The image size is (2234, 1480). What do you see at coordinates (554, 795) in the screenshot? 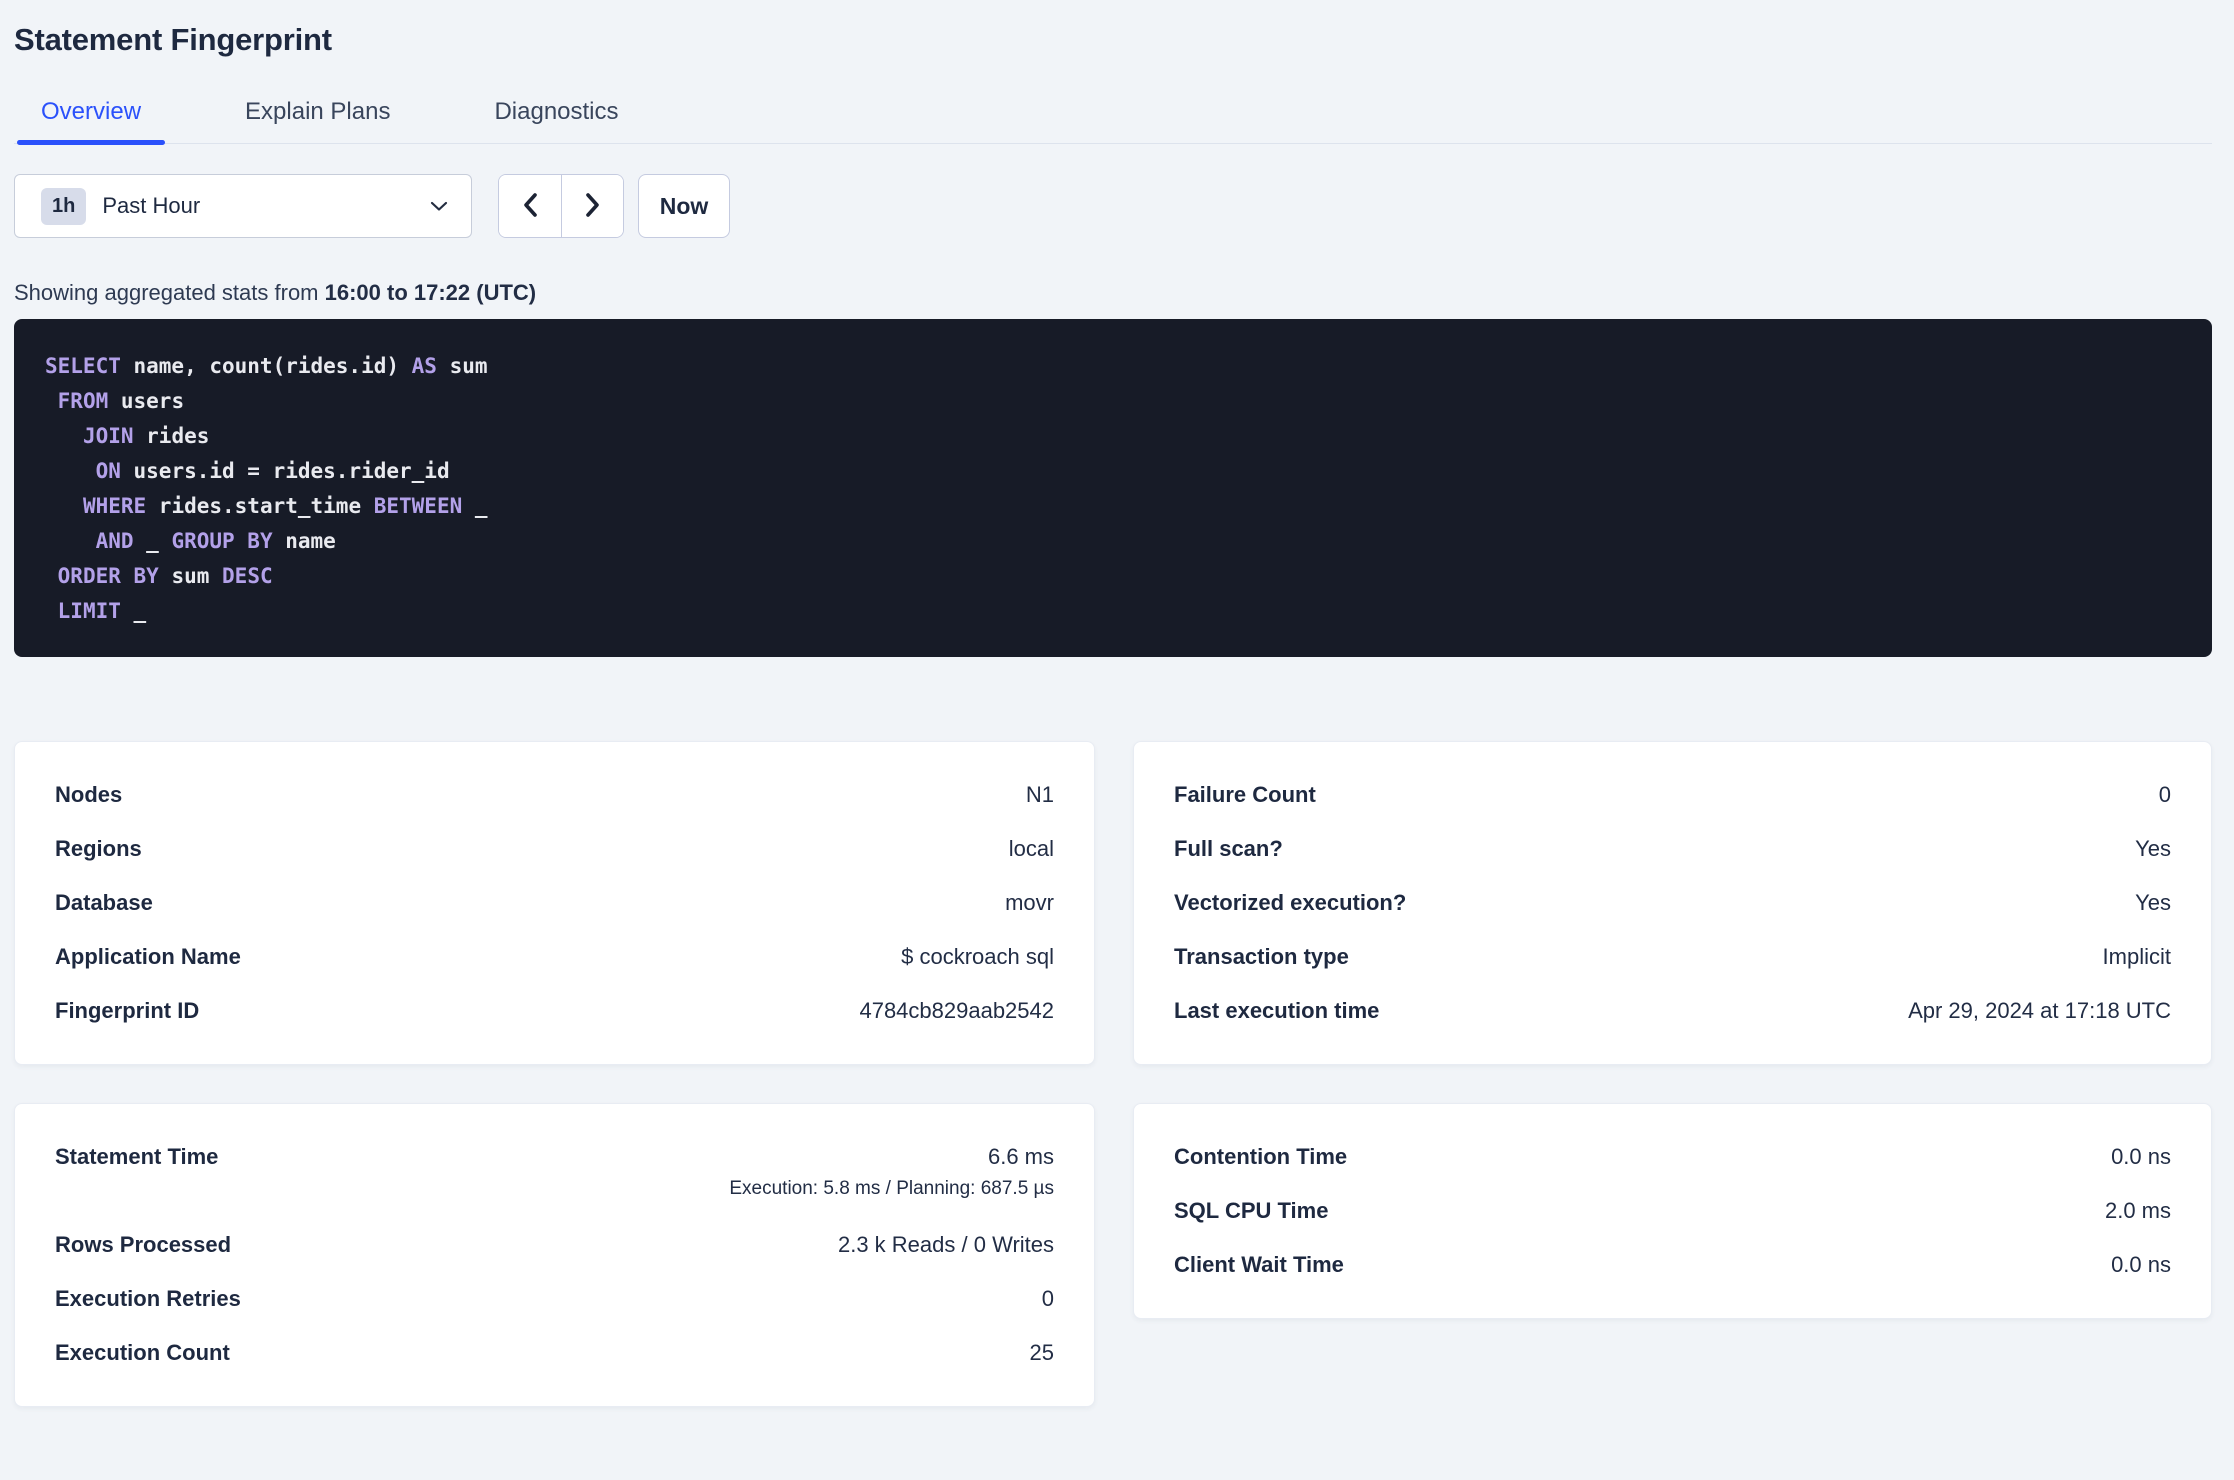
I see `table-row: Nodes N1` at bounding box center [554, 795].